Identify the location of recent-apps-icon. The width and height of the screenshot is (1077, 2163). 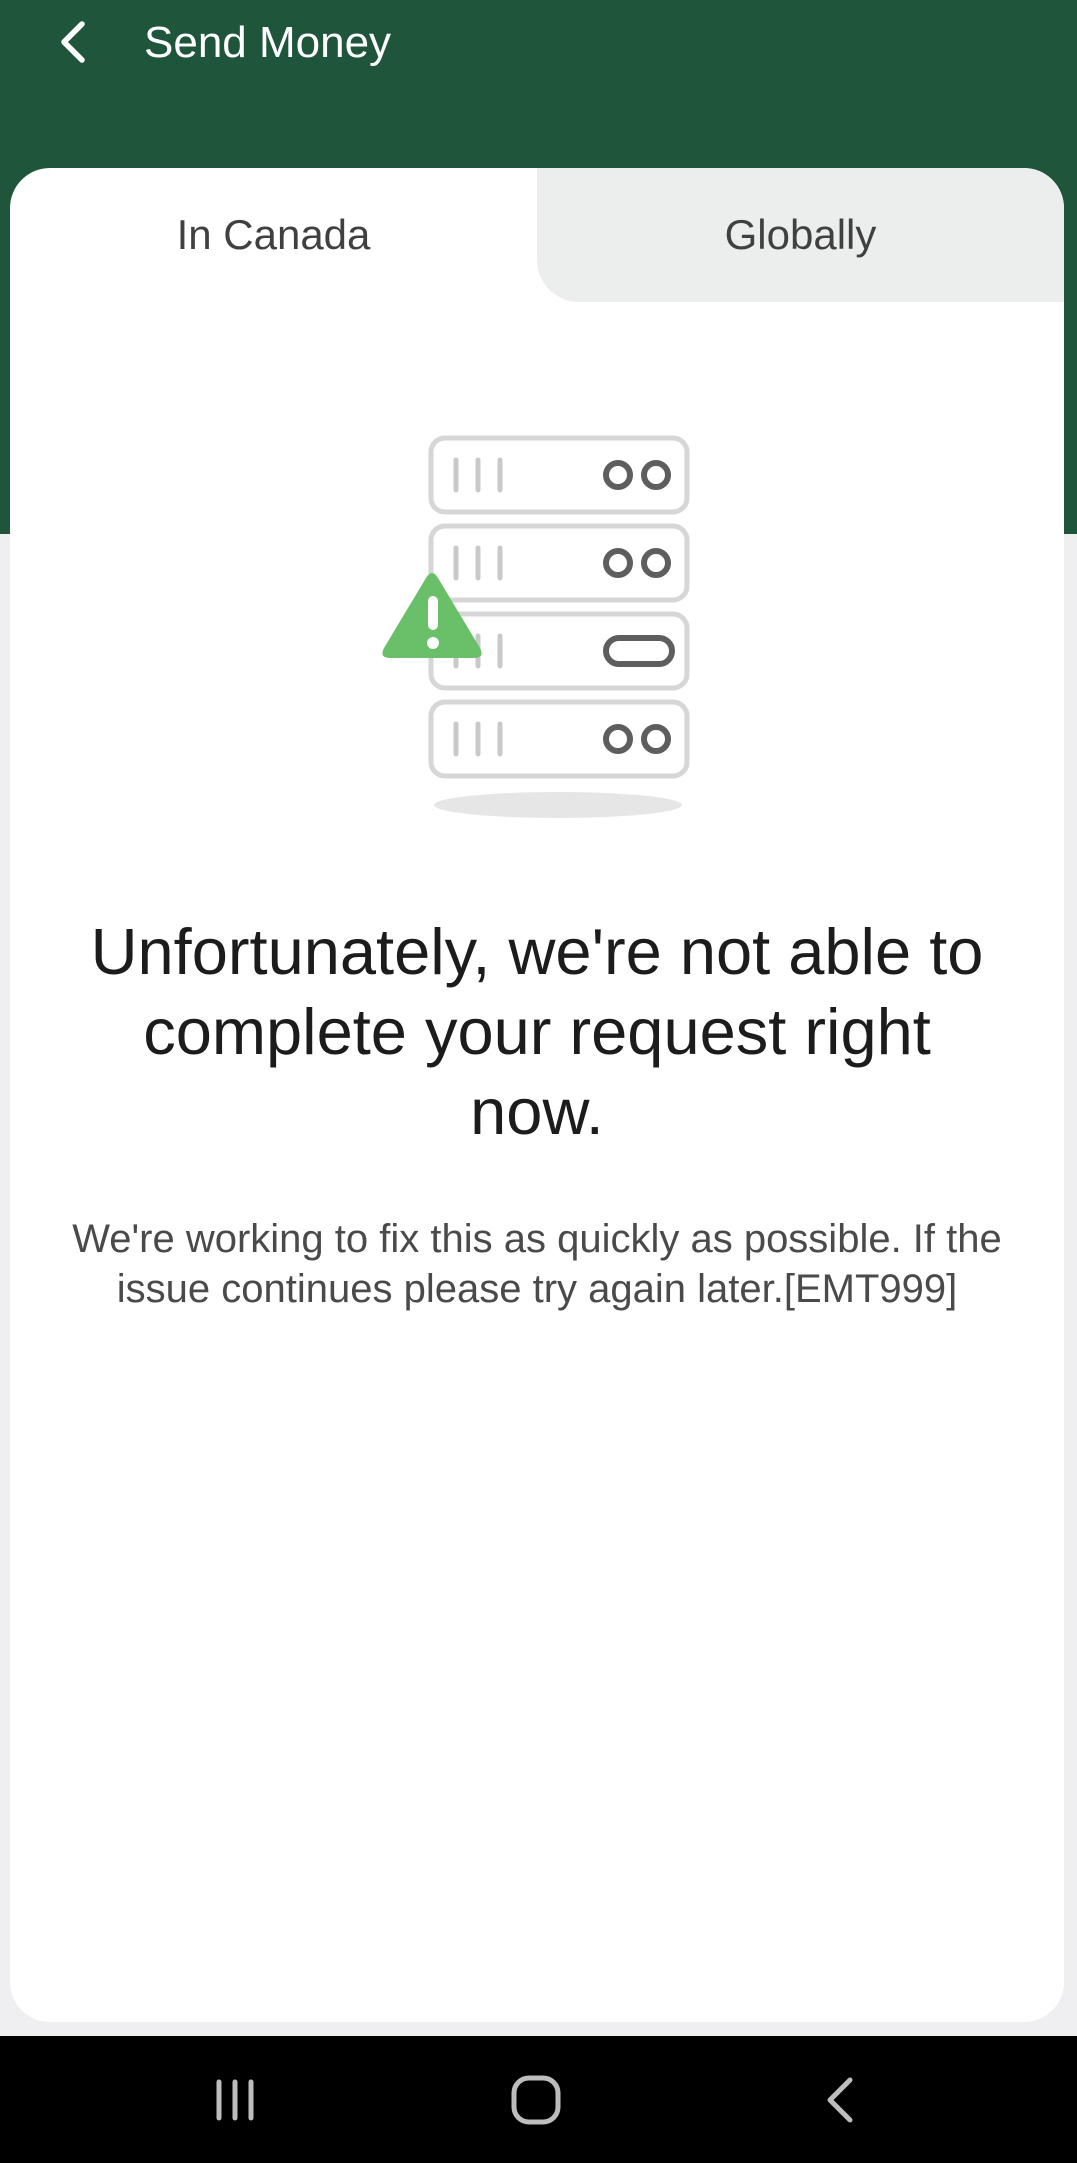
(235, 2099).